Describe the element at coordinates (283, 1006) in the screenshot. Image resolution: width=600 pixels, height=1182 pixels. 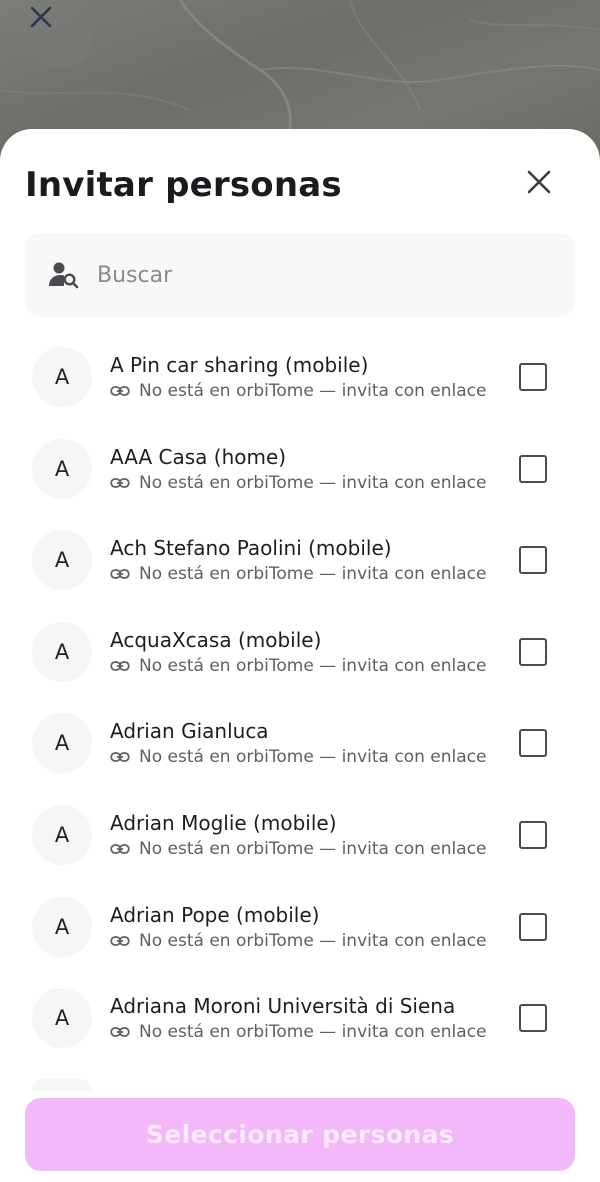
I see `contact-name: Adriana Moroni Università di Siena` at that location.